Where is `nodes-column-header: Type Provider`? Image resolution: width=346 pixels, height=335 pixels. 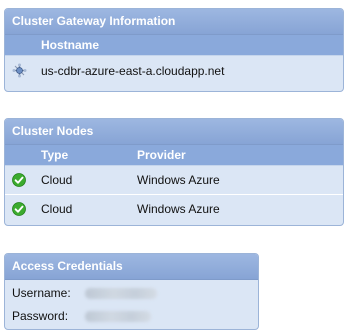
nodes-column-header: Type Provider is located at coordinates (174, 155).